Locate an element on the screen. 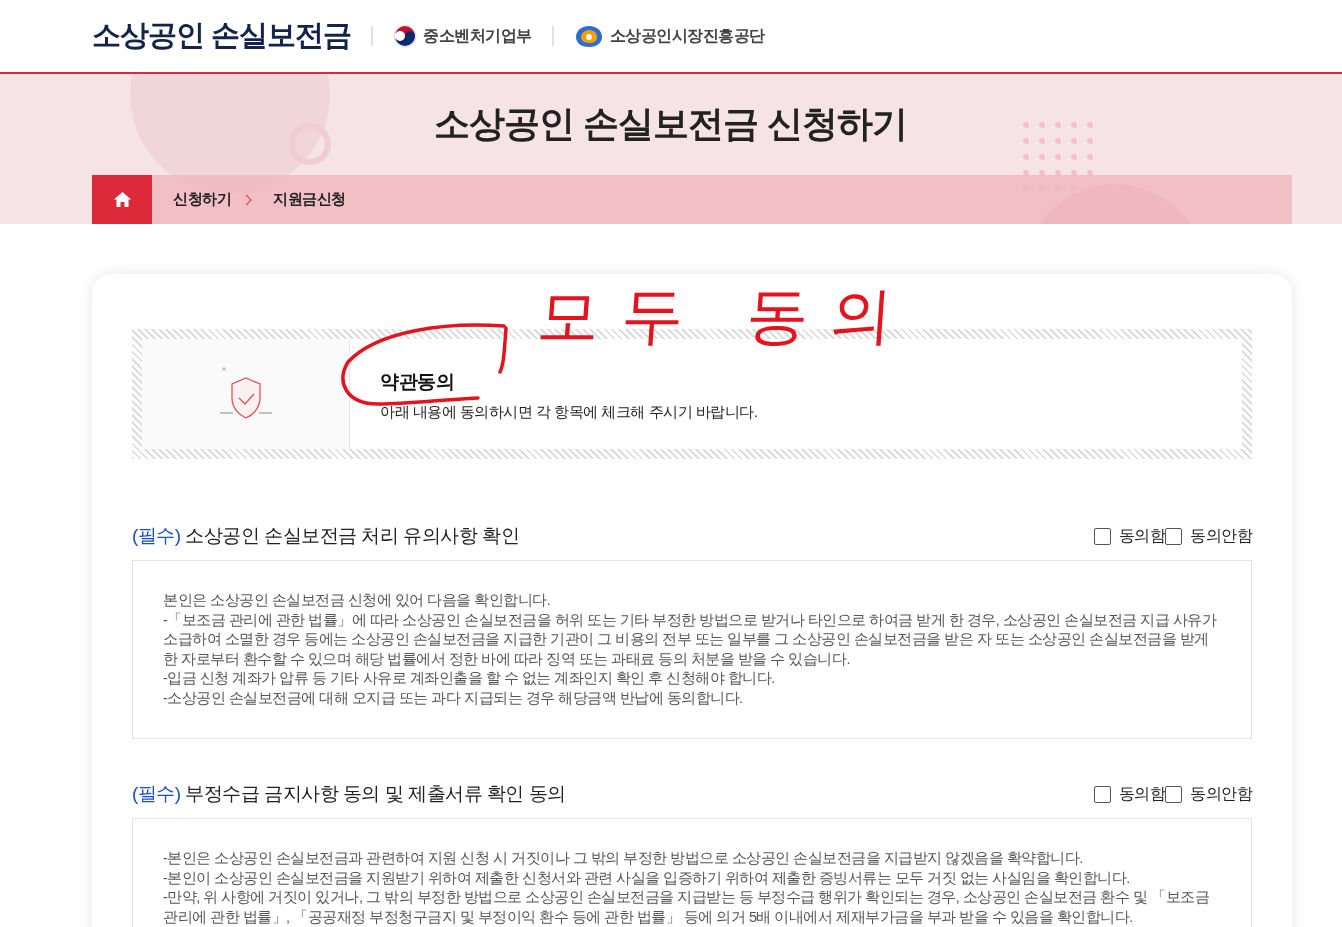 The height and width of the screenshot is (927, 1342). intro-text: 아래 내용에 동의하시면 각 항목에 체크해 주시기 바랍니다. is located at coordinates (569, 412).